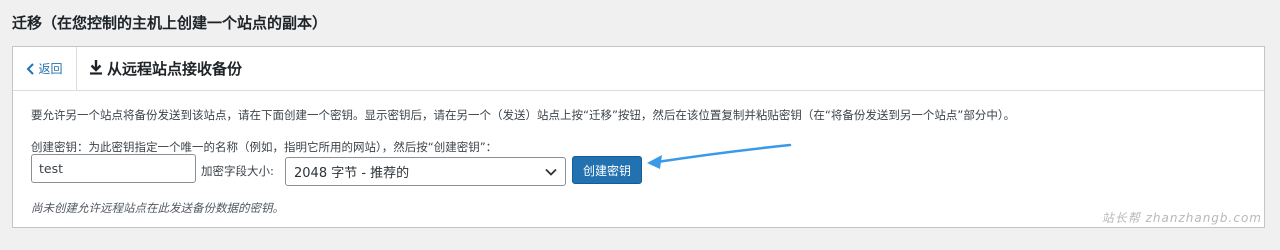  What do you see at coordinates (170, 23) in the screenshot?
I see `page-title: 迁移（在您控制的主机上创建一个站点的副本）` at bounding box center [170, 23].